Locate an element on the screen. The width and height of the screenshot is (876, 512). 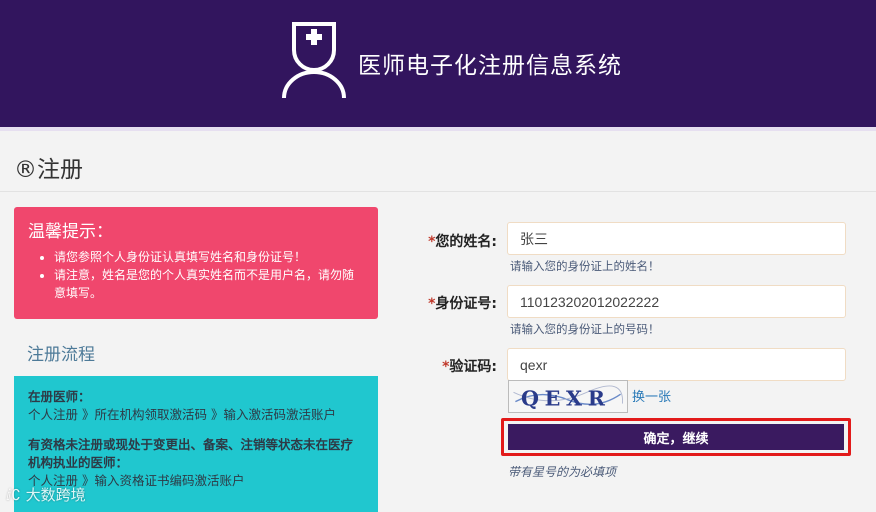
submit-highlight: 确定，继续 is located at coordinates (676, 437).